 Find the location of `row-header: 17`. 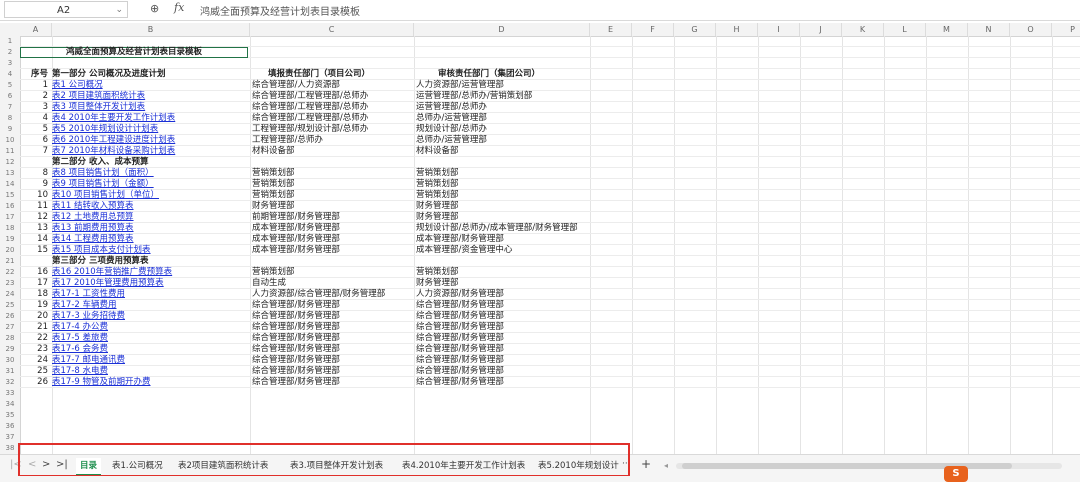

row-header: 17 is located at coordinates (10, 217).